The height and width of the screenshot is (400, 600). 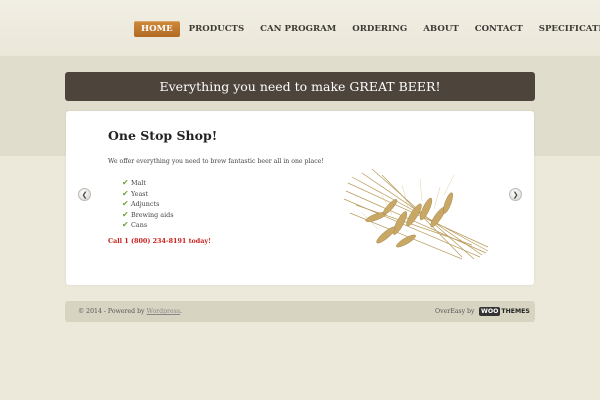 What do you see at coordinates (139, 225) in the screenshot?
I see `feature-label: Cans` at bounding box center [139, 225].